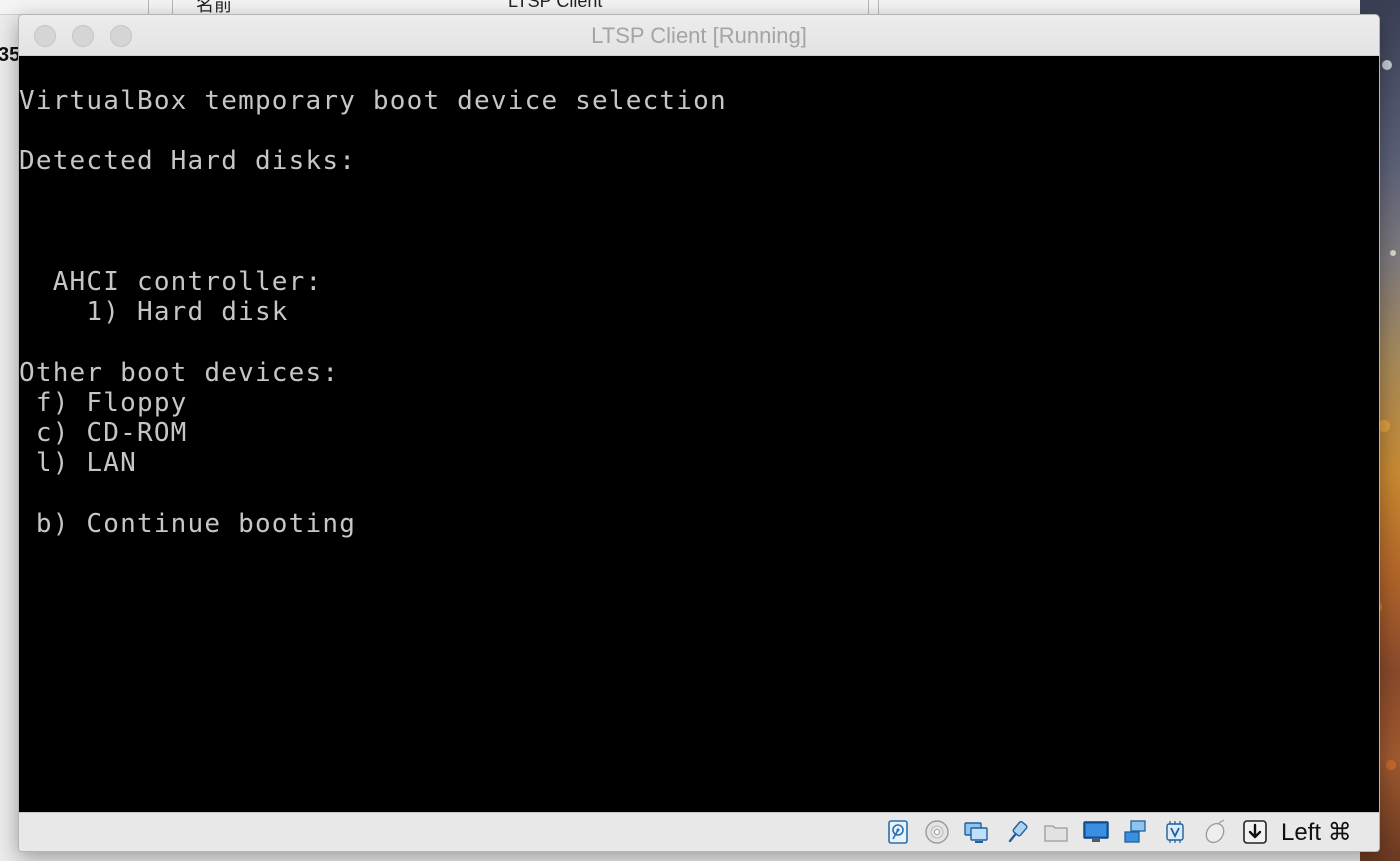 The height and width of the screenshot is (861, 1400). I want to click on display-icon, so click(1096, 832).